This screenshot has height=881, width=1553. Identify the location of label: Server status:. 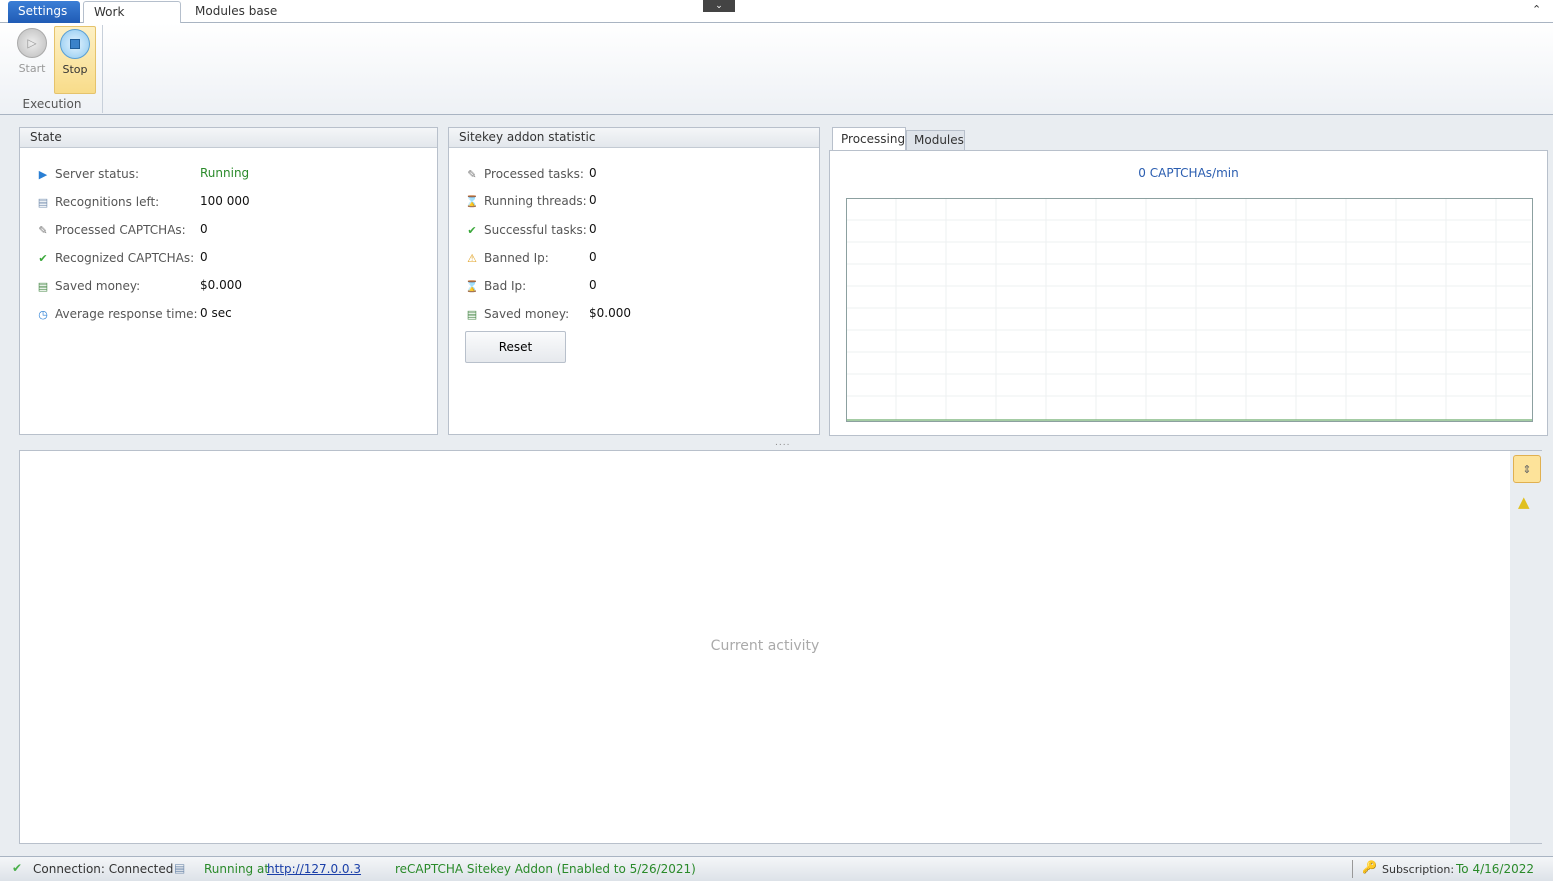
(97, 174).